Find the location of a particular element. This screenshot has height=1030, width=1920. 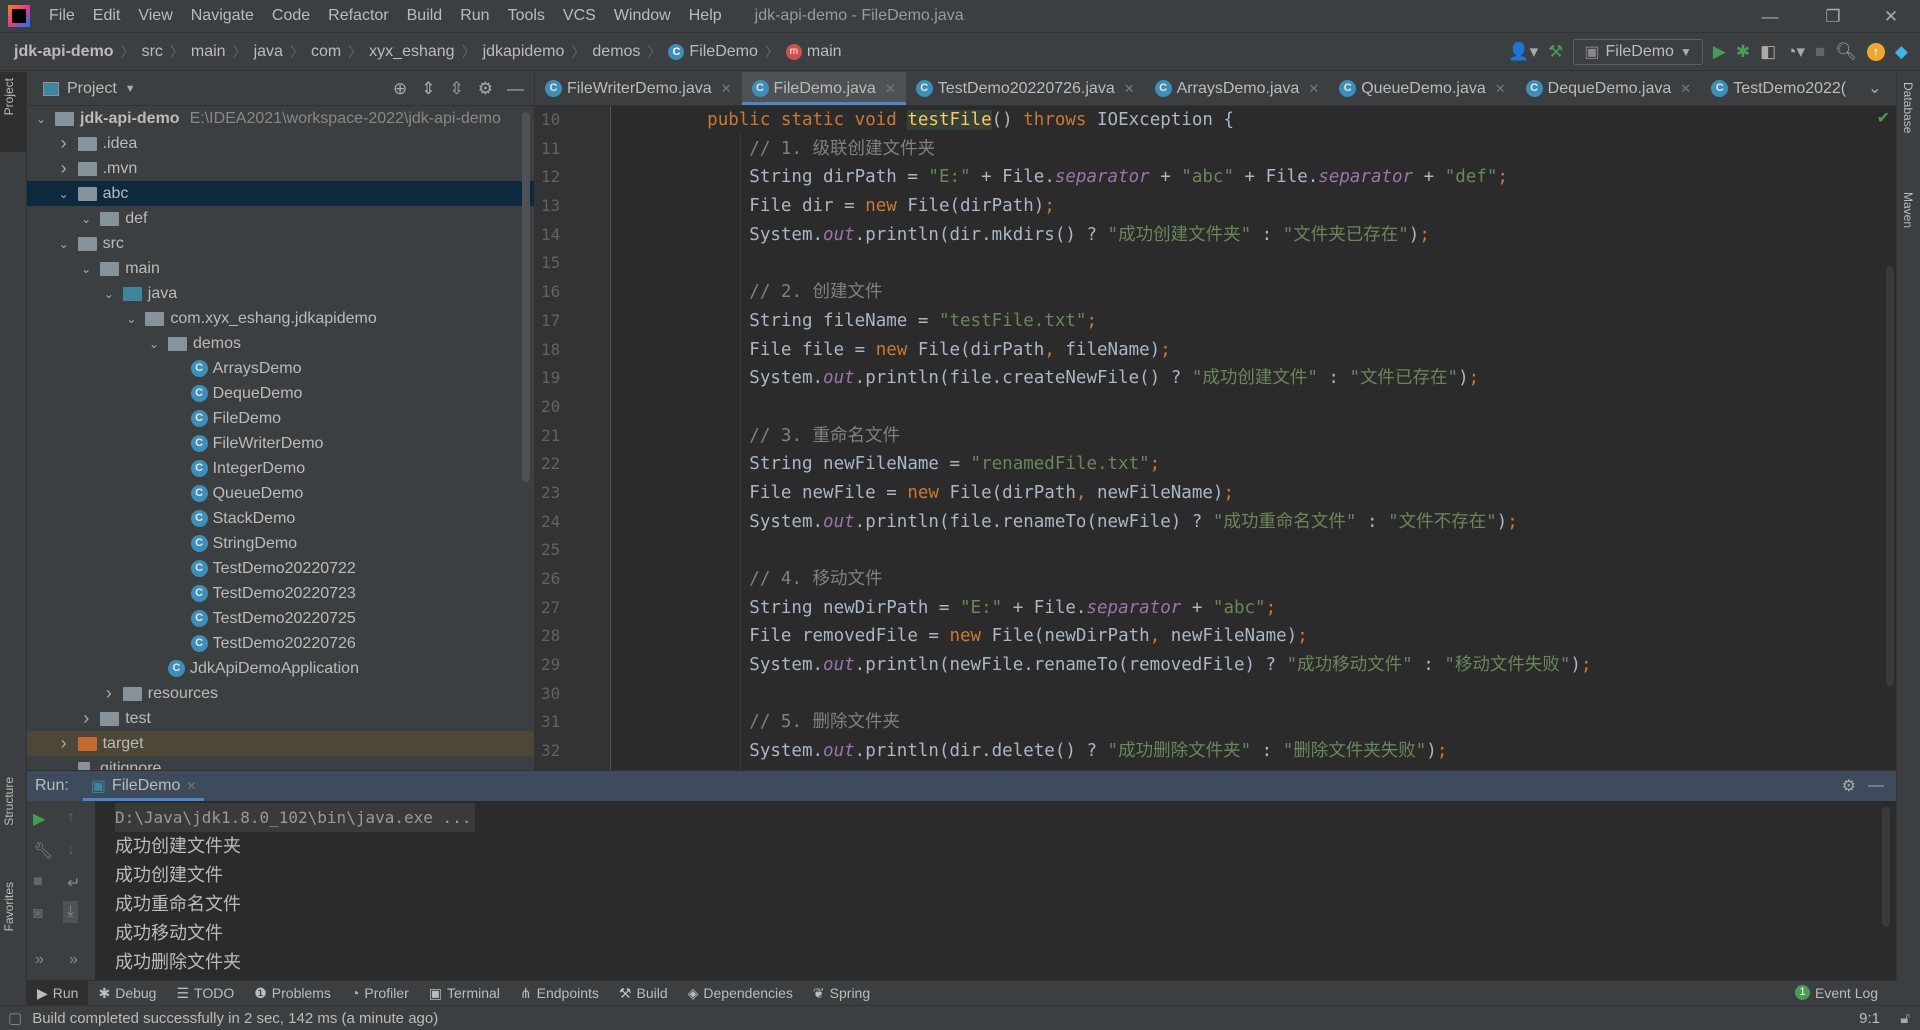

debug-icon: ✱ is located at coordinates (1743, 52).